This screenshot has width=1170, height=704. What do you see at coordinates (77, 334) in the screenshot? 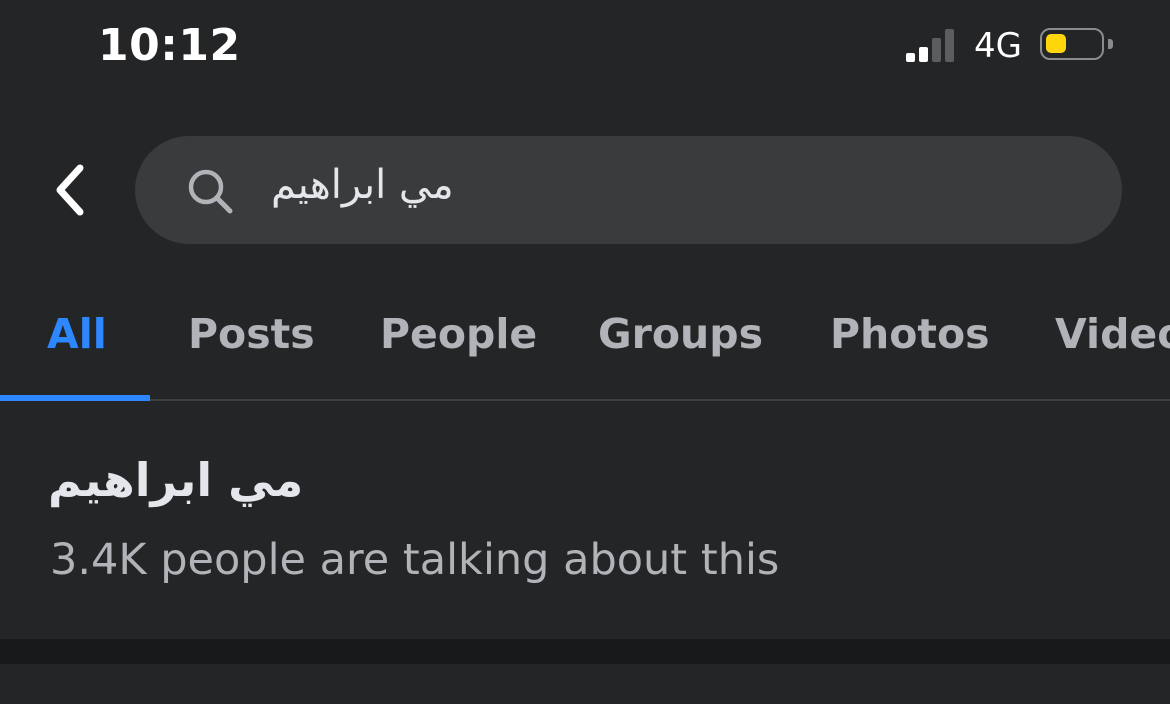
I see `tab-all: All` at bounding box center [77, 334].